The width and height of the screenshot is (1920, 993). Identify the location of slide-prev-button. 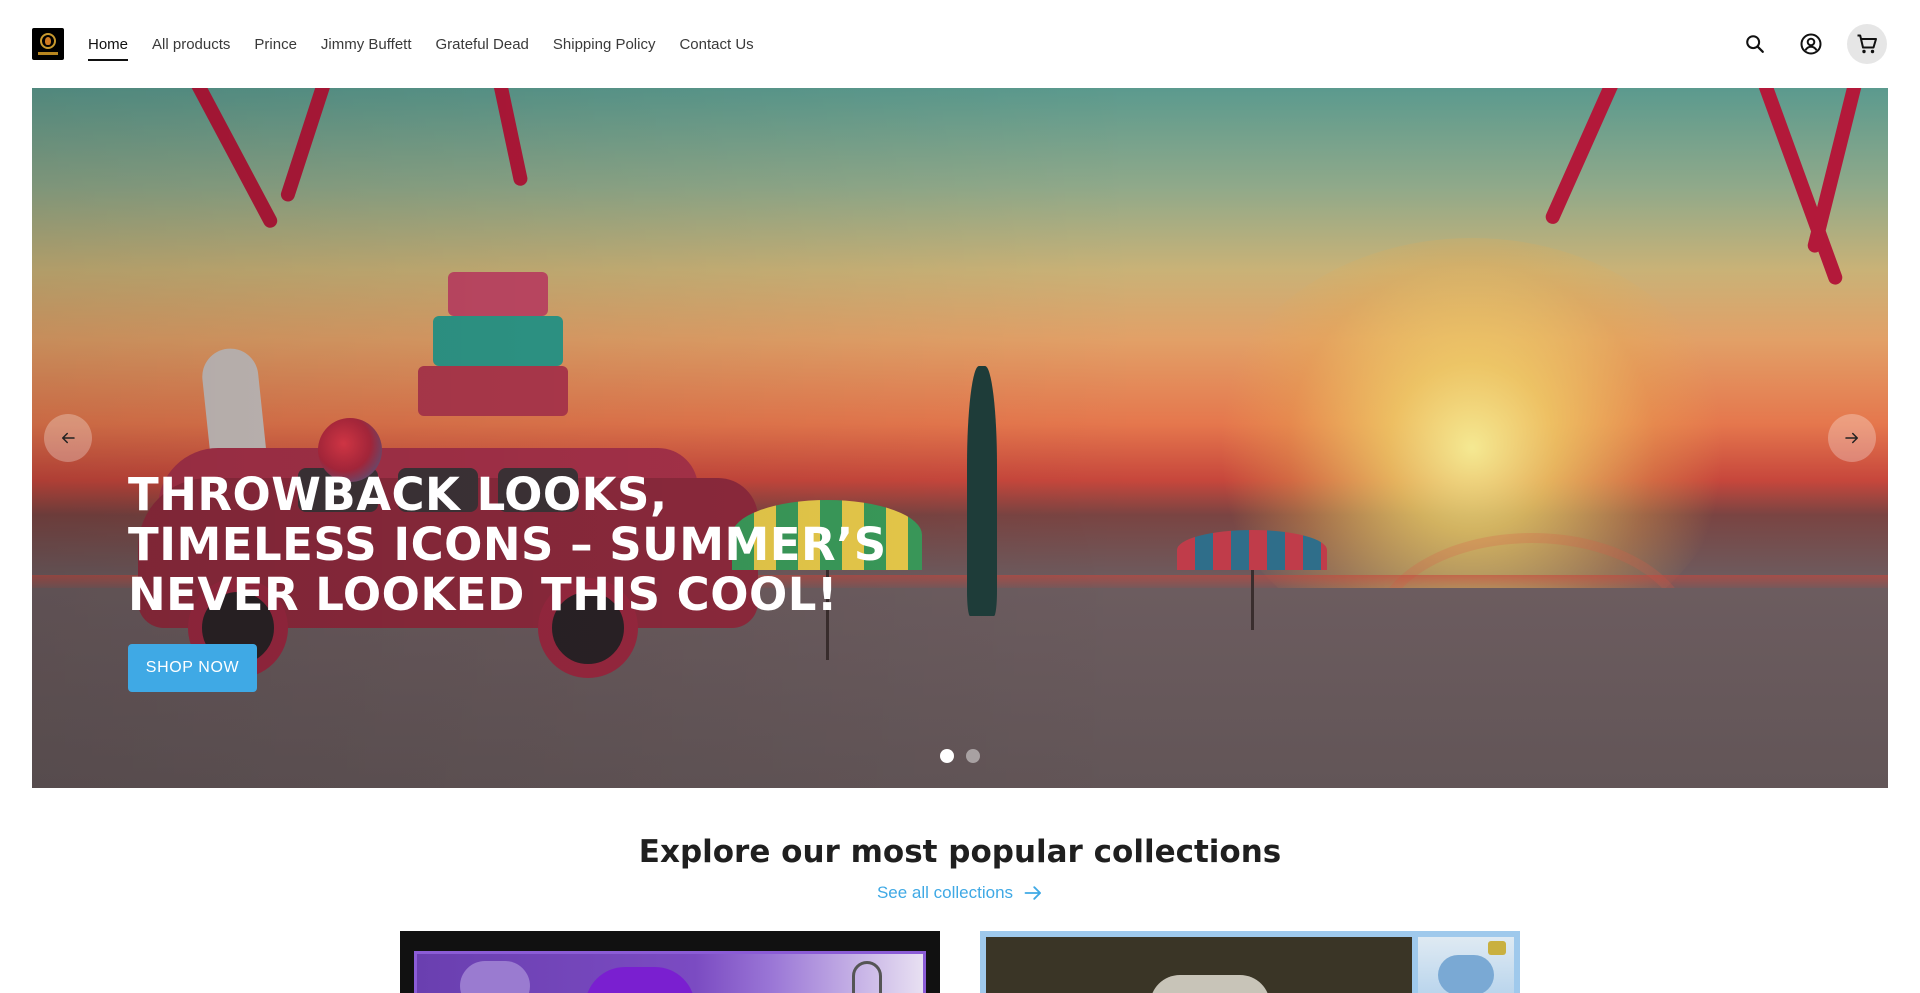
(68, 438).